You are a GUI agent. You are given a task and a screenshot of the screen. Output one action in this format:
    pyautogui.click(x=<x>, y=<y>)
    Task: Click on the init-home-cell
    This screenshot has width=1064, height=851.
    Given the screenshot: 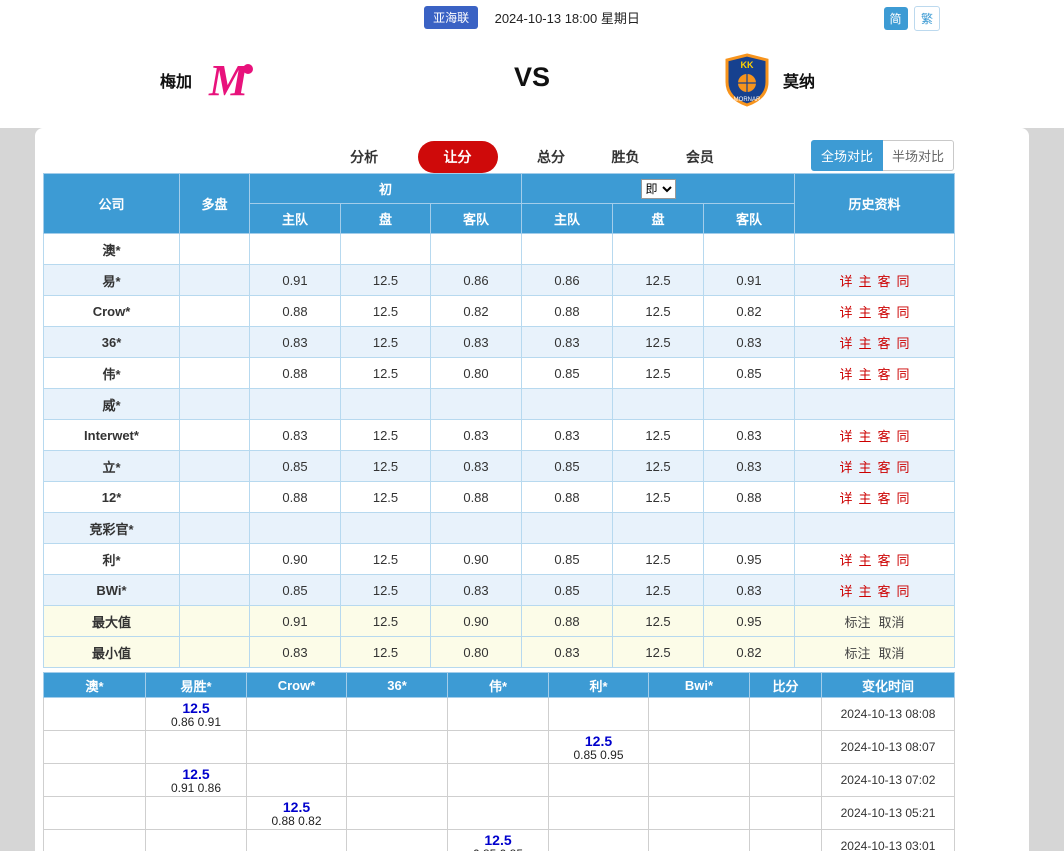 What is the action you would take?
    pyautogui.click(x=295, y=528)
    